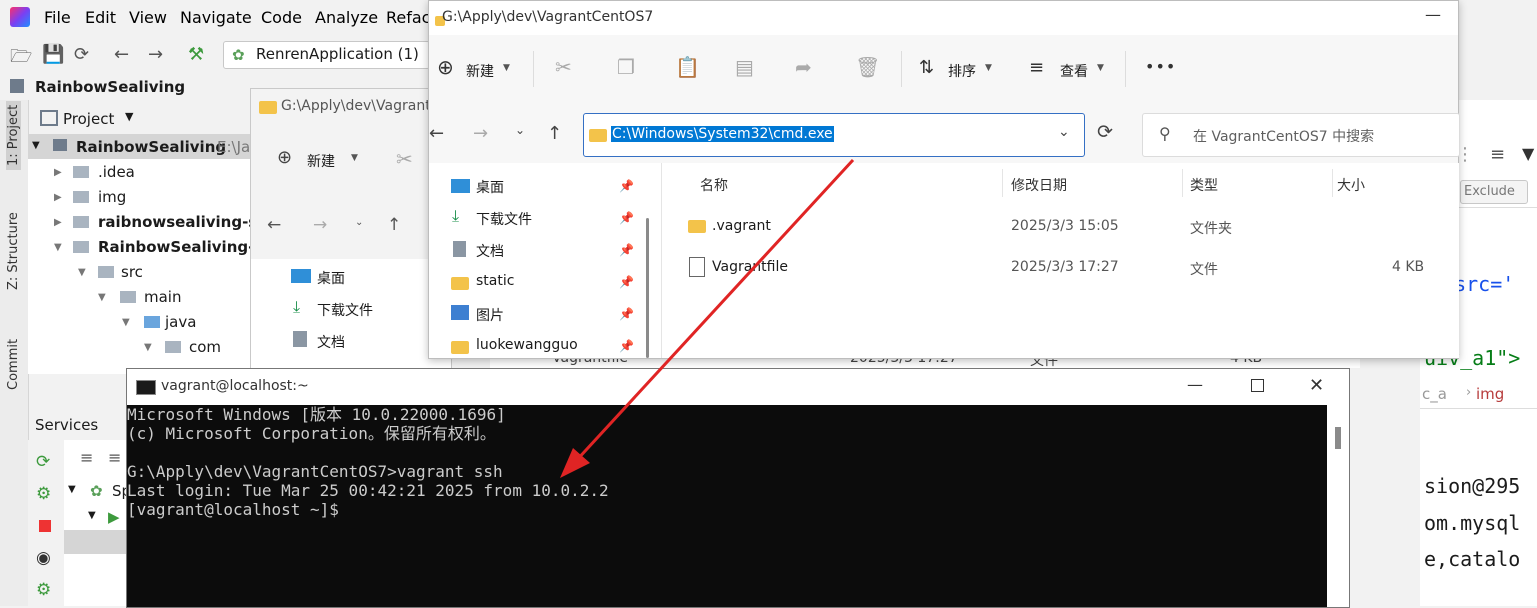 This screenshot has width=1537, height=608. Describe the element at coordinates (714, 185) in the screenshot. I see `column-name: 名称` at that location.